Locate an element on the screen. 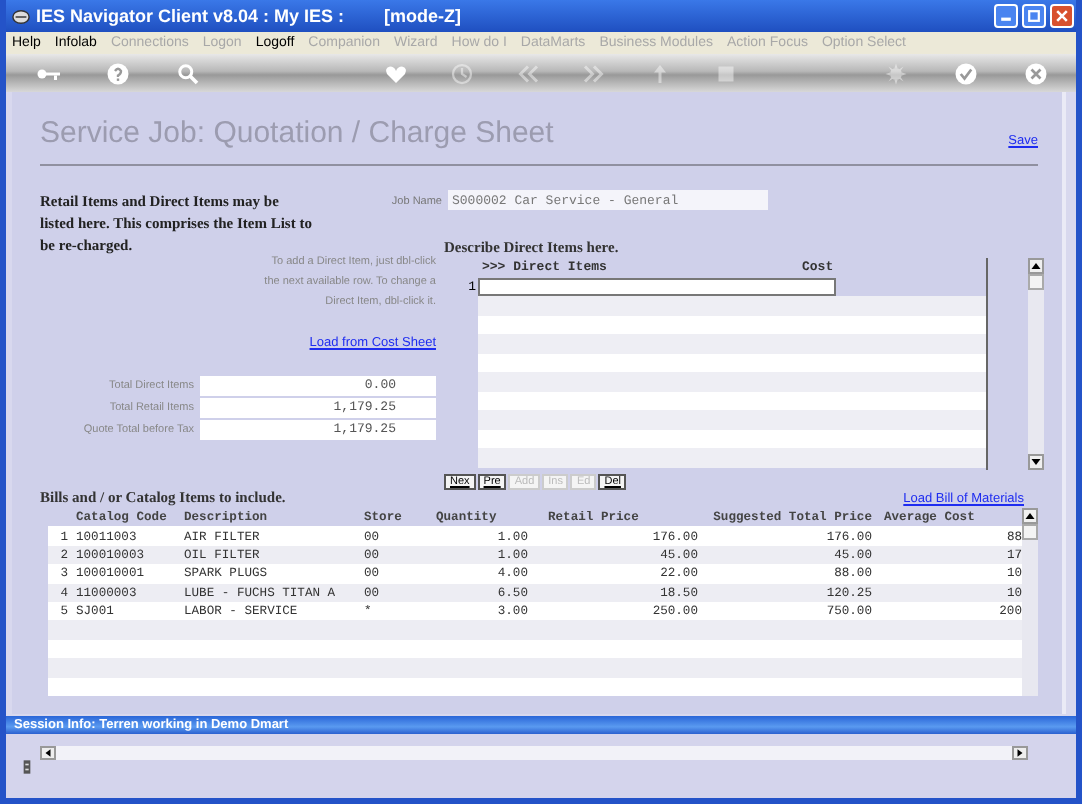 This screenshot has height=812, width=1082. window-title: IES Navigator Client v8.04 : My IES : is located at coordinates (190, 16).